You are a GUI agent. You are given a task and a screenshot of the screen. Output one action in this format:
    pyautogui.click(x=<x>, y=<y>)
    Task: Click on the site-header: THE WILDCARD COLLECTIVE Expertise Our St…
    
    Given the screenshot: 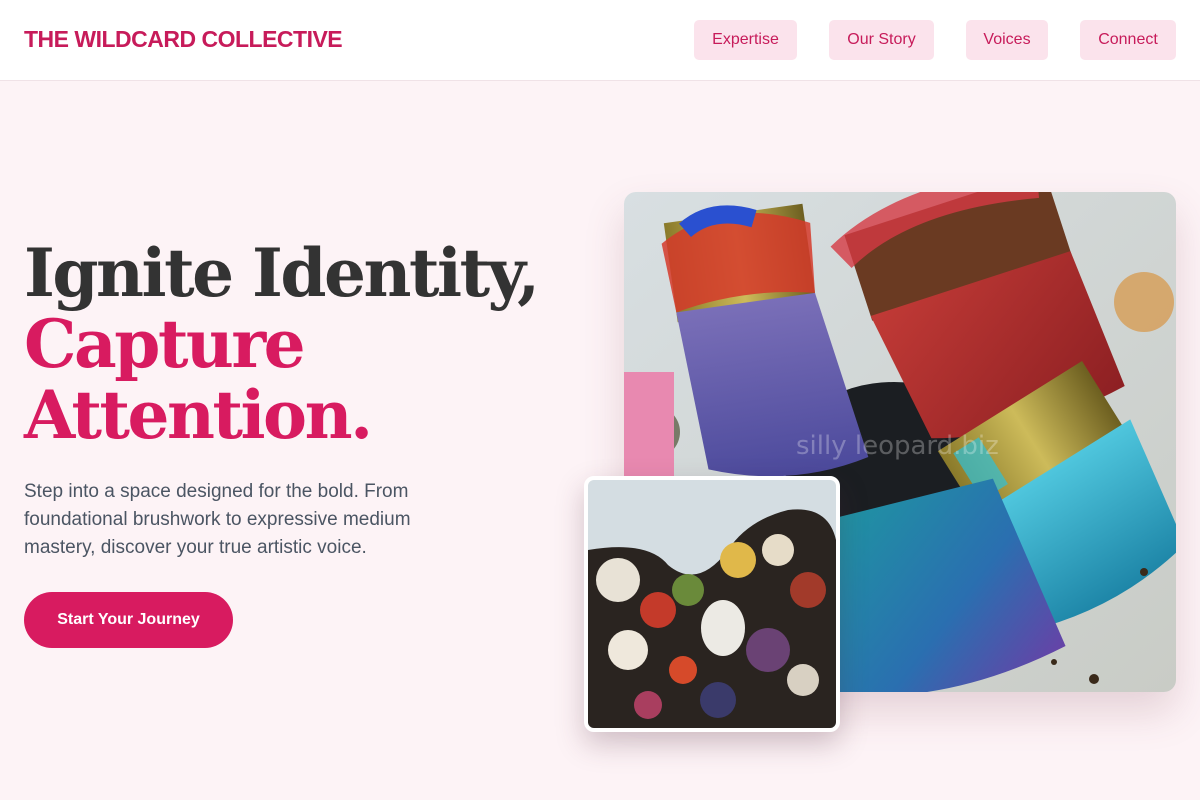 What is the action you would take?
    pyautogui.click(x=600, y=40)
    